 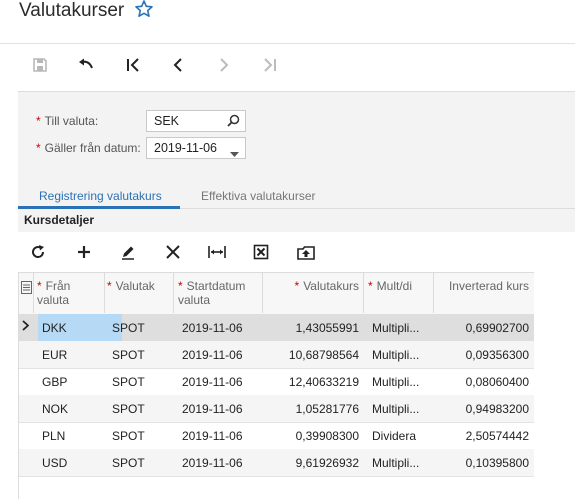 What do you see at coordinates (99, 207) in the screenshot?
I see `active-tab-indicator` at bounding box center [99, 207].